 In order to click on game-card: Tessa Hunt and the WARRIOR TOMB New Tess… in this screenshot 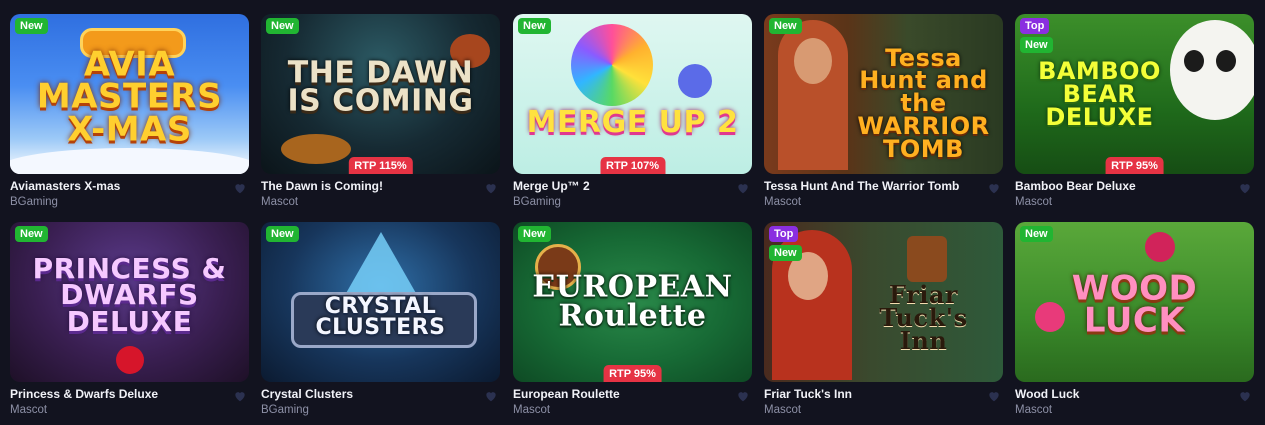, I will do `click(883, 113)`.